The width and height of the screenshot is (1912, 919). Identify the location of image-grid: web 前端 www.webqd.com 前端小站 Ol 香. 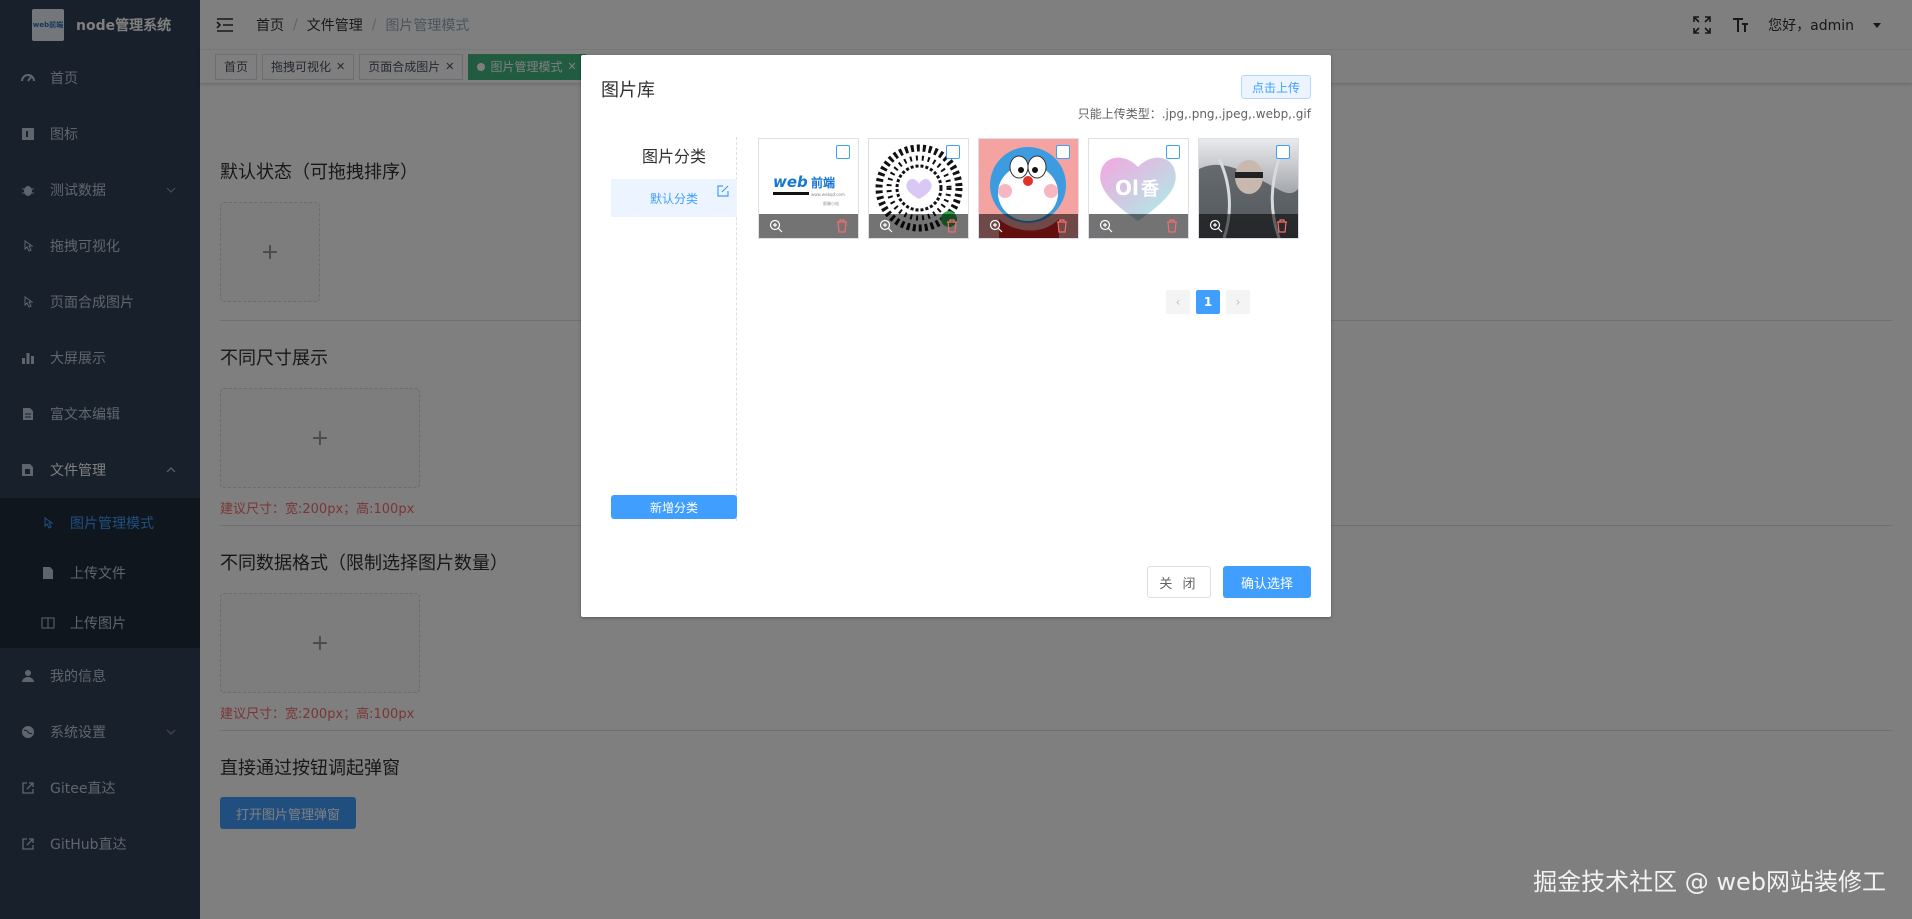
(1028, 188).